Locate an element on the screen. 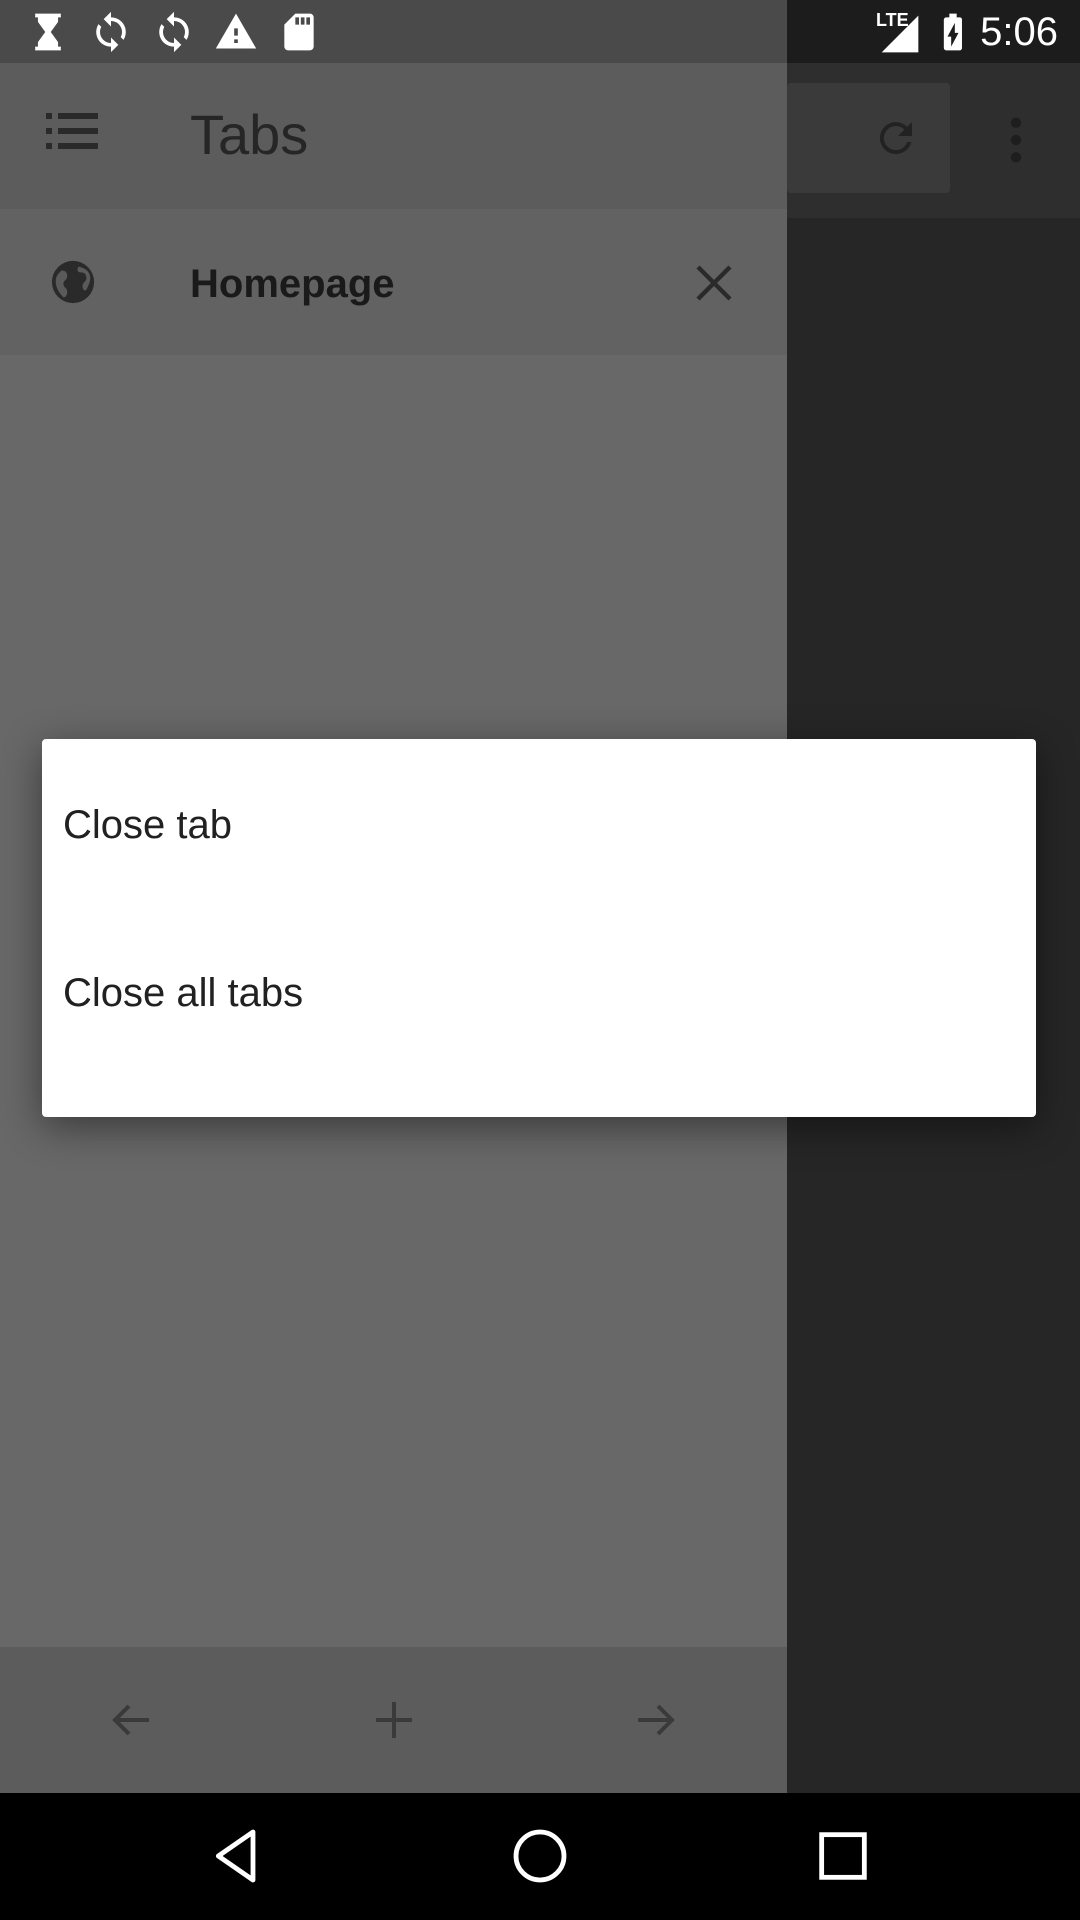 The width and height of the screenshot is (1080, 1920). overflow-menu-icon is located at coordinates (1016, 140).